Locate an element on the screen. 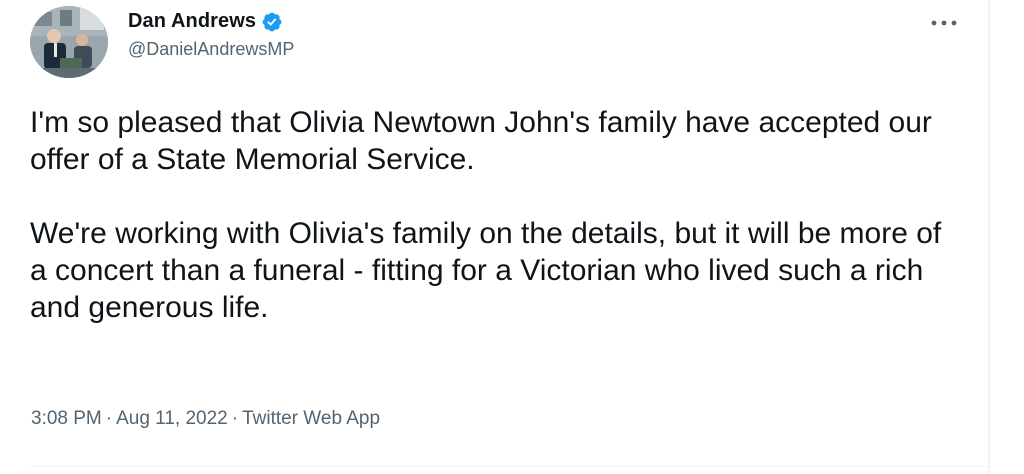  name-row: Dan Andrews is located at coordinates (211, 21).